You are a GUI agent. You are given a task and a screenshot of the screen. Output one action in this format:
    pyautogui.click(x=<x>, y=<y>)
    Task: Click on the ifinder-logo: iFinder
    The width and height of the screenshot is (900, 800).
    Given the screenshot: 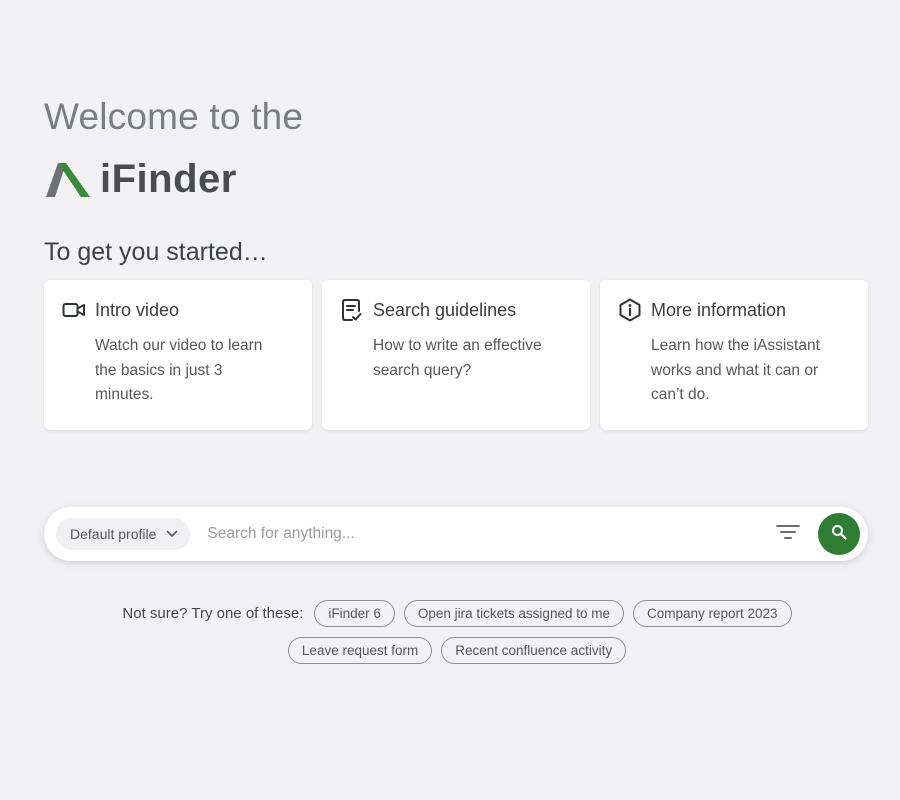 What is the action you would take?
    pyautogui.click(x=140, y=179)
    